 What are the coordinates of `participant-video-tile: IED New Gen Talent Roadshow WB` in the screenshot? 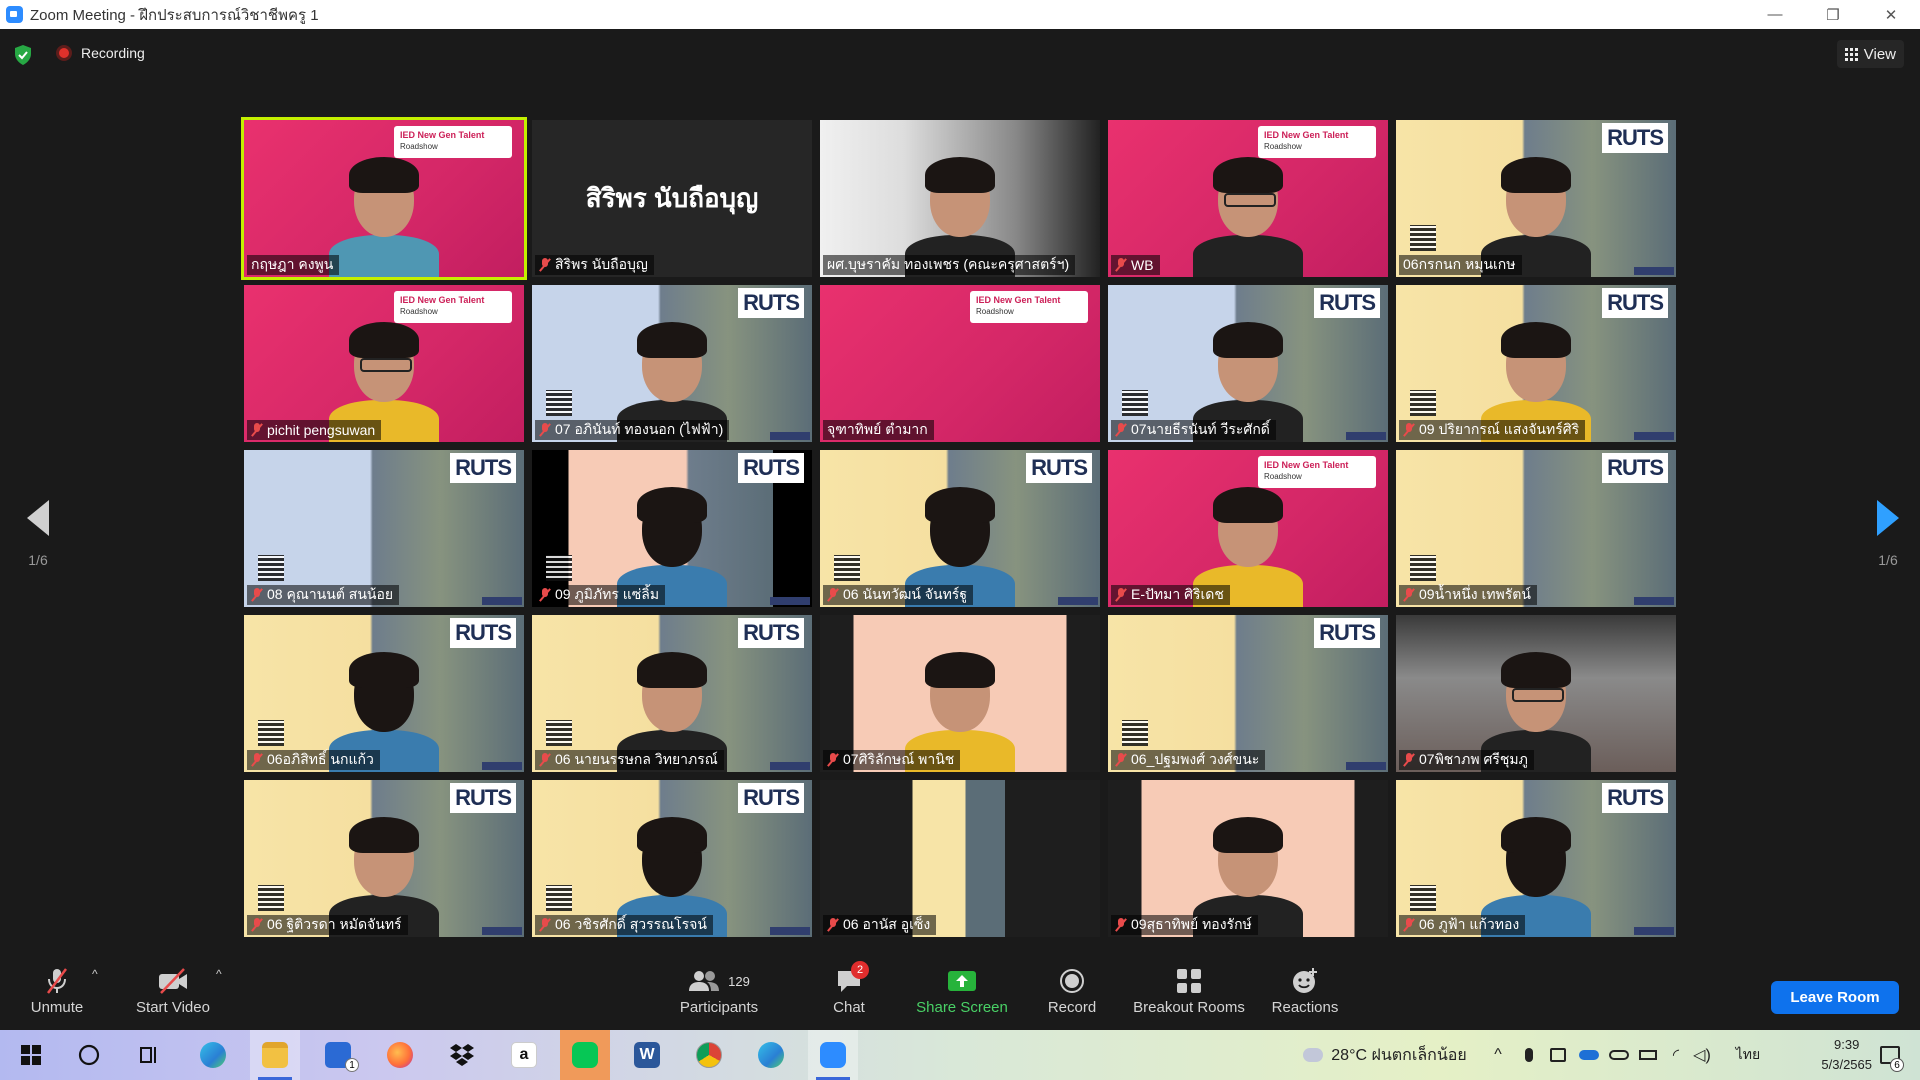 It's located at (1248, 198).